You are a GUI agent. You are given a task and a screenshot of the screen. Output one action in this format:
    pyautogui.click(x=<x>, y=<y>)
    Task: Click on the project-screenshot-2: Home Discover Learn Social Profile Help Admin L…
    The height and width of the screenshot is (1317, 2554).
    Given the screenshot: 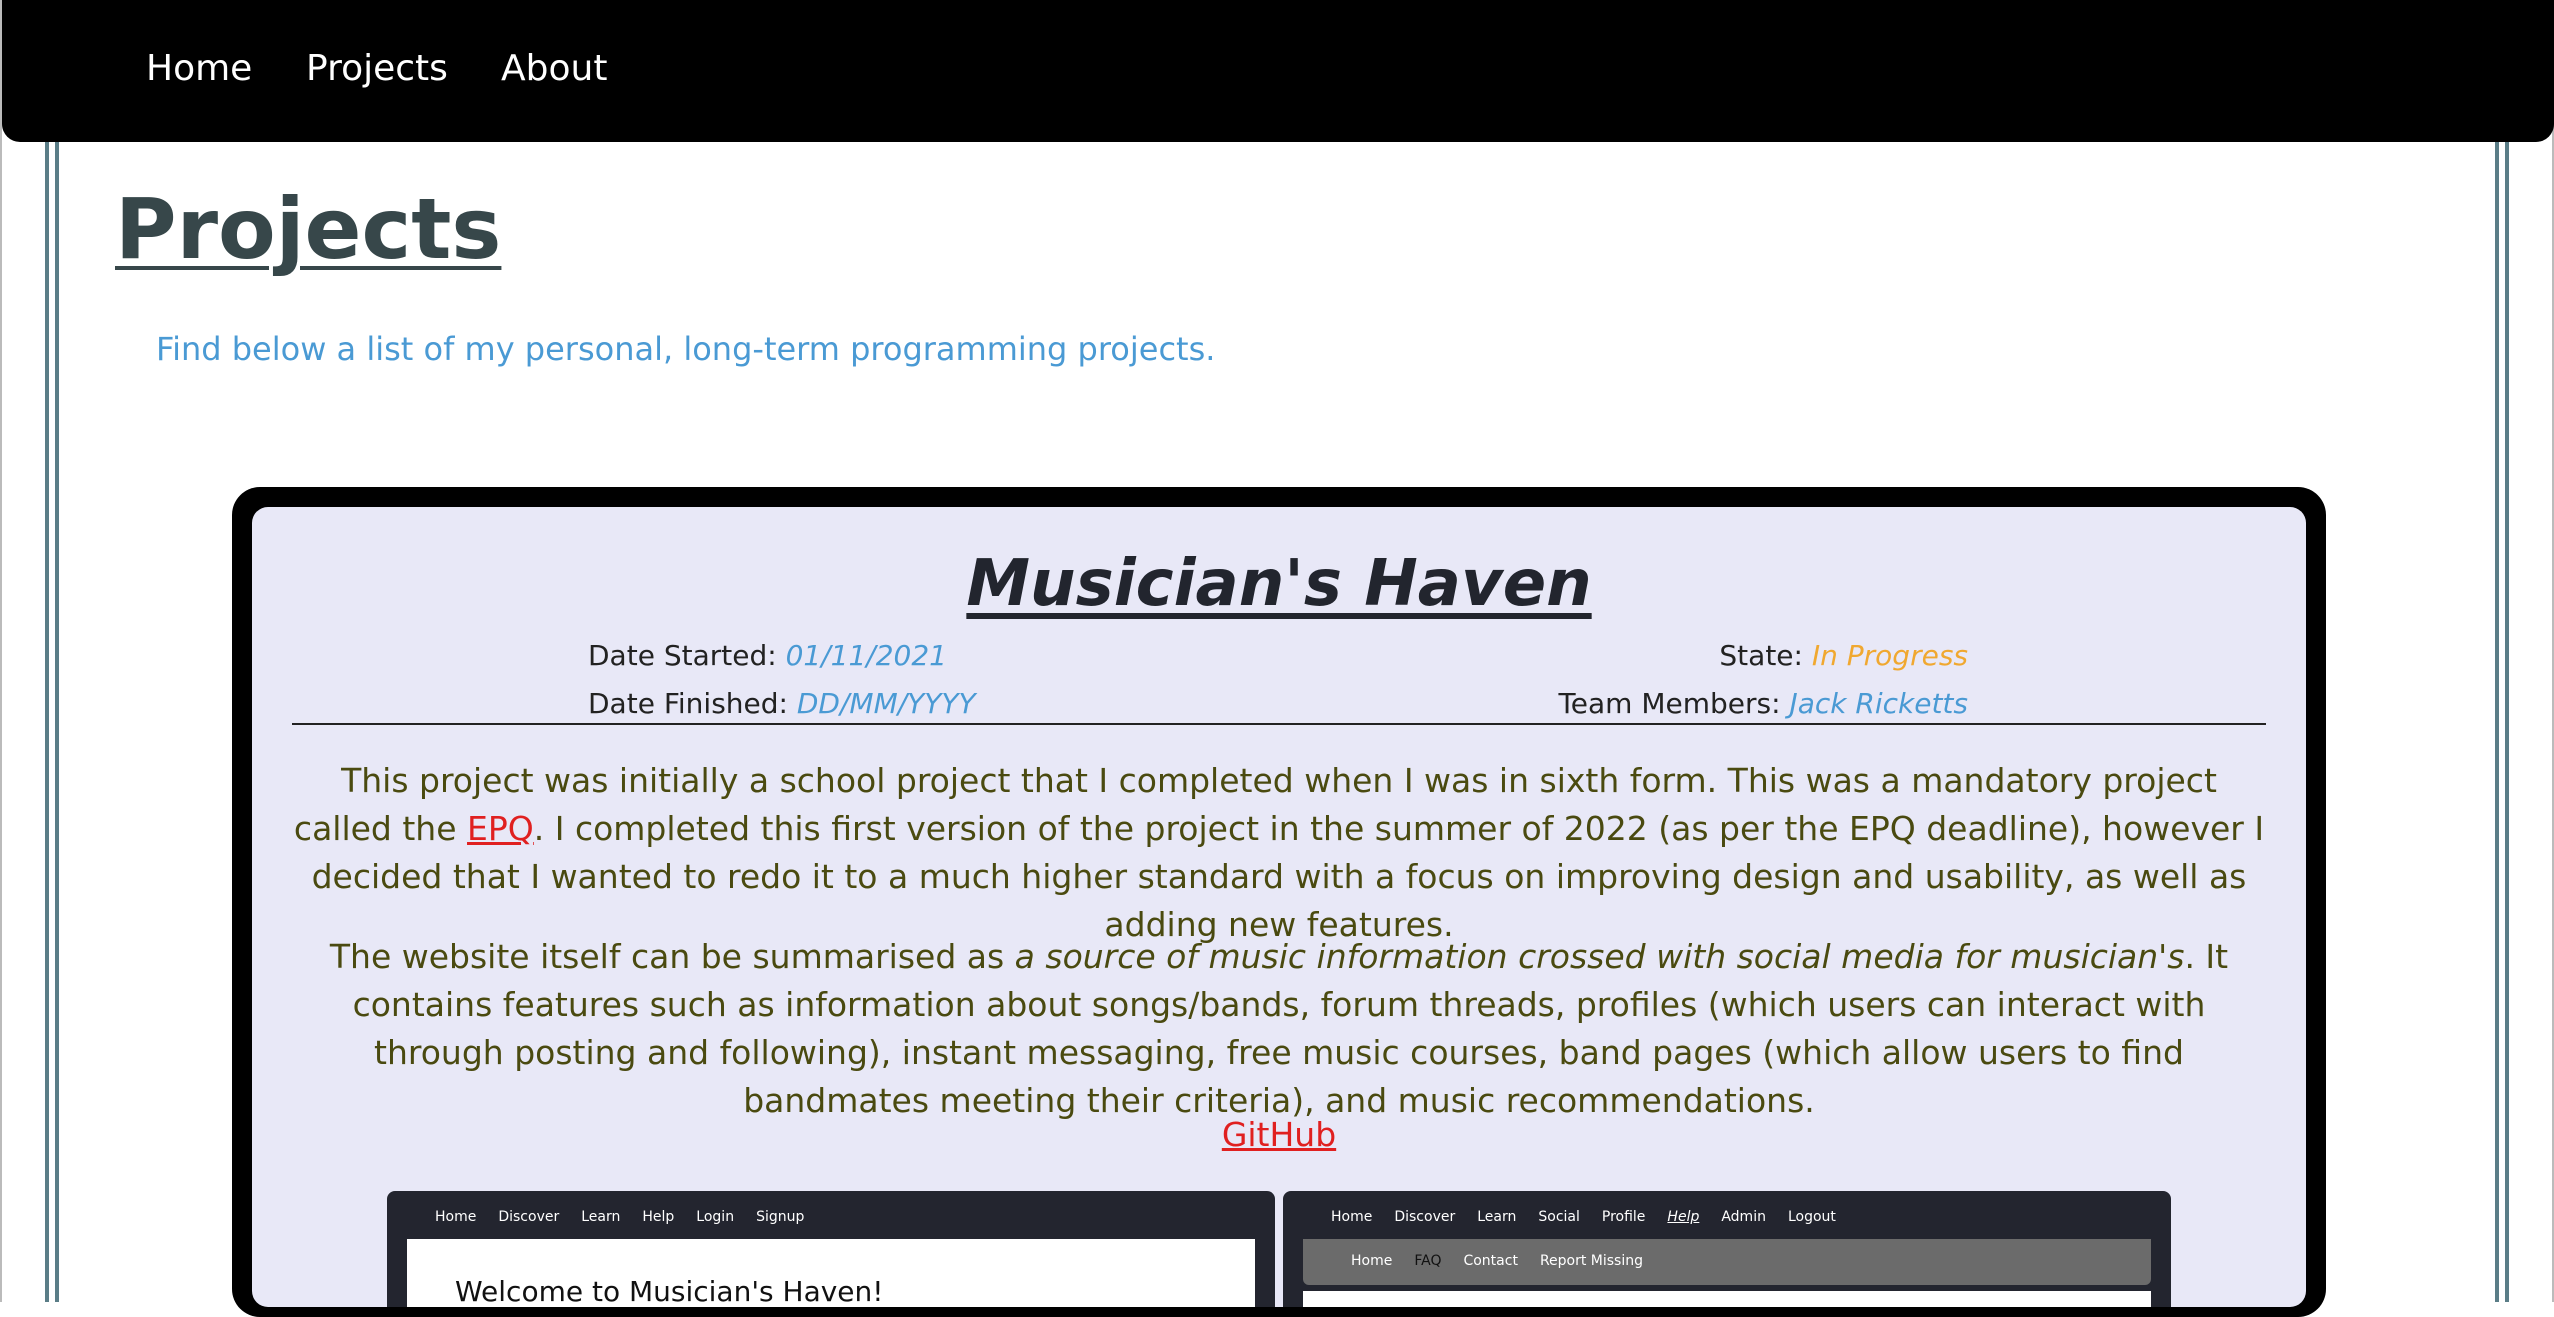 What is the action you would take?
    pyautogui.click(x=1727, y=1249)
    